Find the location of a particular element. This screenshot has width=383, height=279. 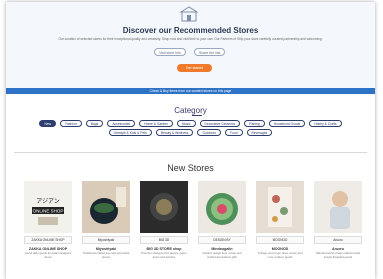

store-logo: DESIGN BY is located at coordinates (222, 240).